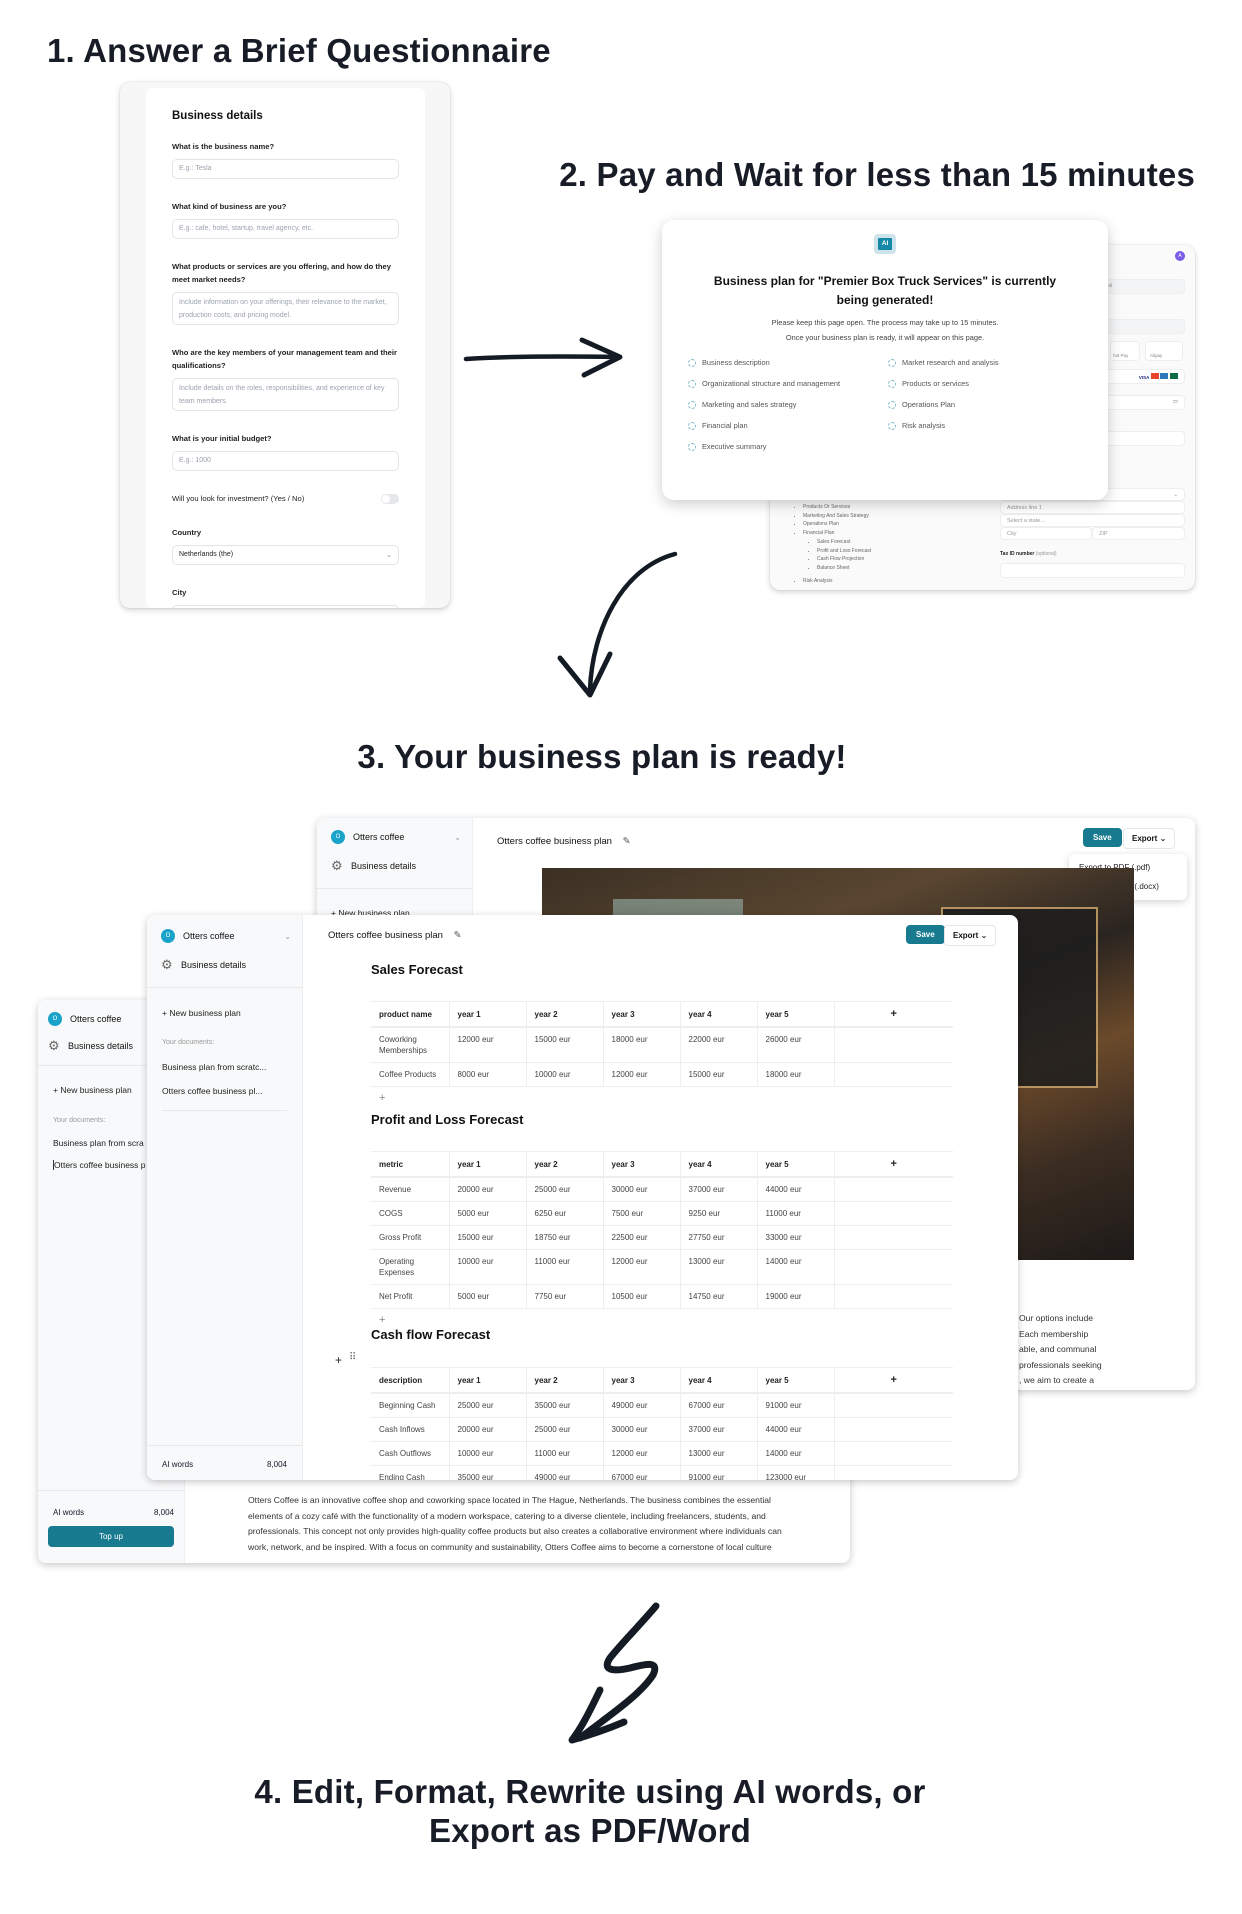  I want to click on budget-input: E.g.: 1000, so click(285, 461).